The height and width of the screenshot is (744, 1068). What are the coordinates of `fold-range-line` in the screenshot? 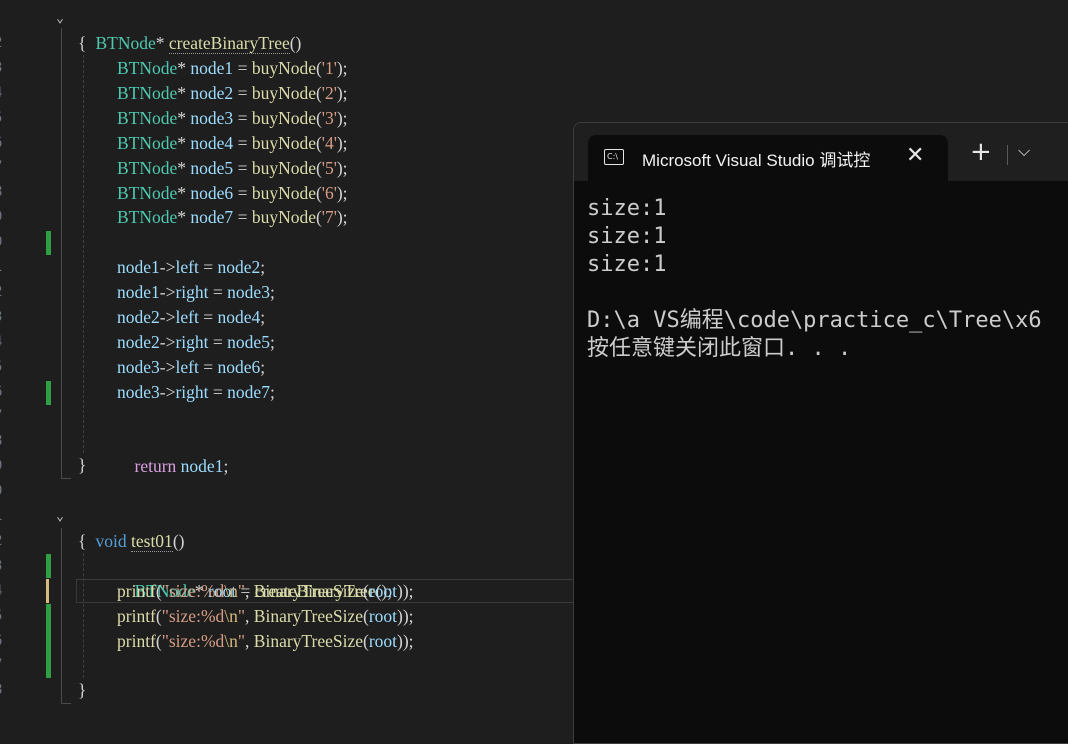 It's located at (61, 253).